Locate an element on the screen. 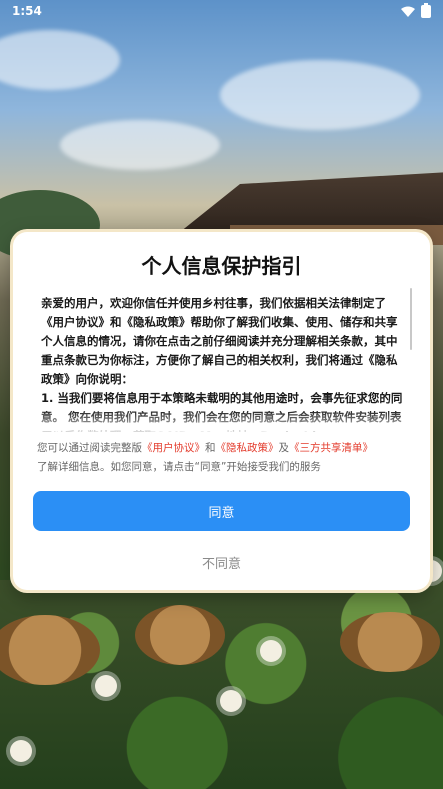 This screenshot has height=789, width=443. scroll-fade is located at coordinates (221, 423).